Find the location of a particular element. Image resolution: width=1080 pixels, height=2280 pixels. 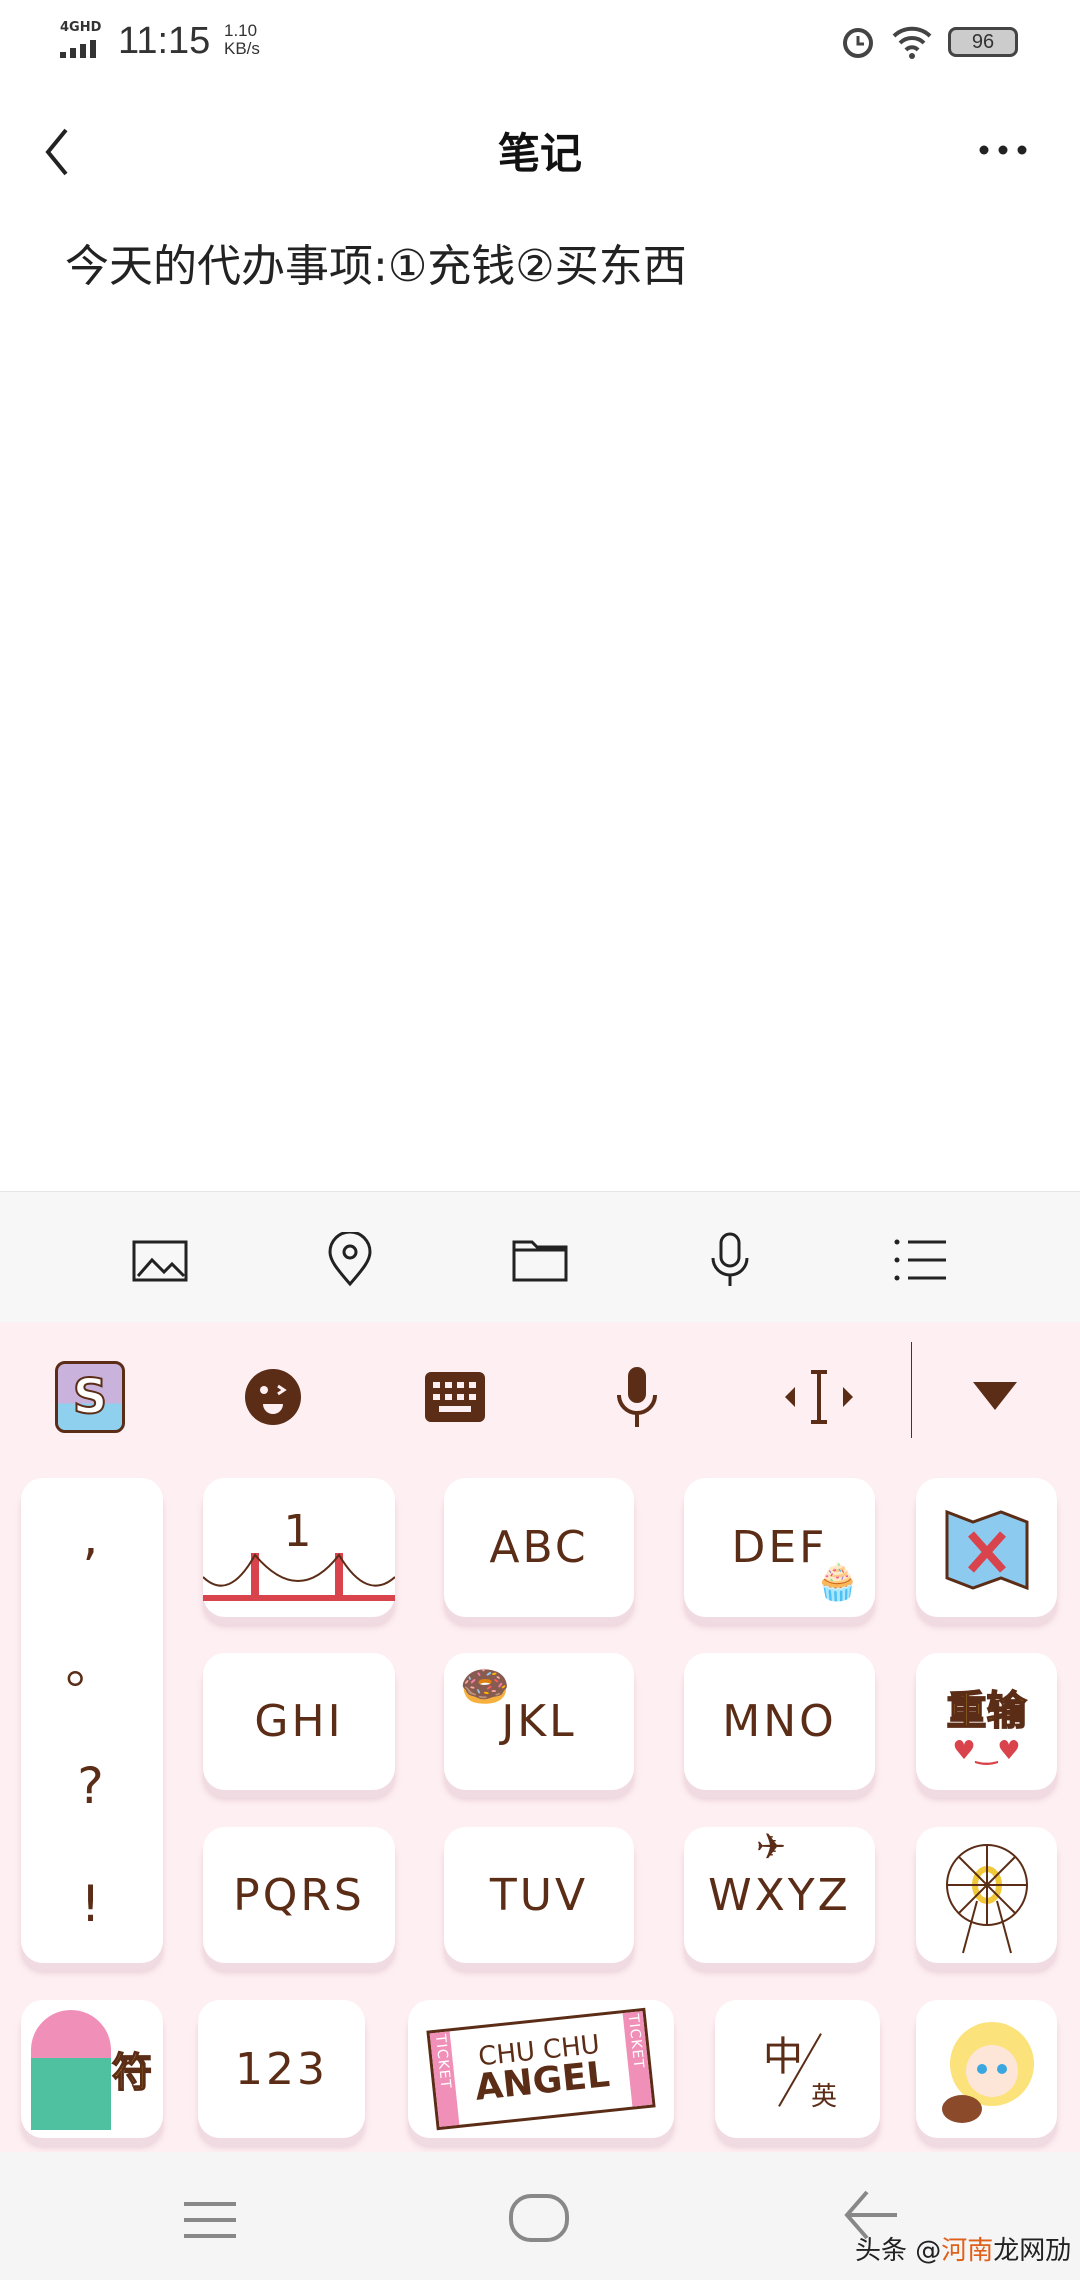

key-delete is located at coordinates (986, 1547).